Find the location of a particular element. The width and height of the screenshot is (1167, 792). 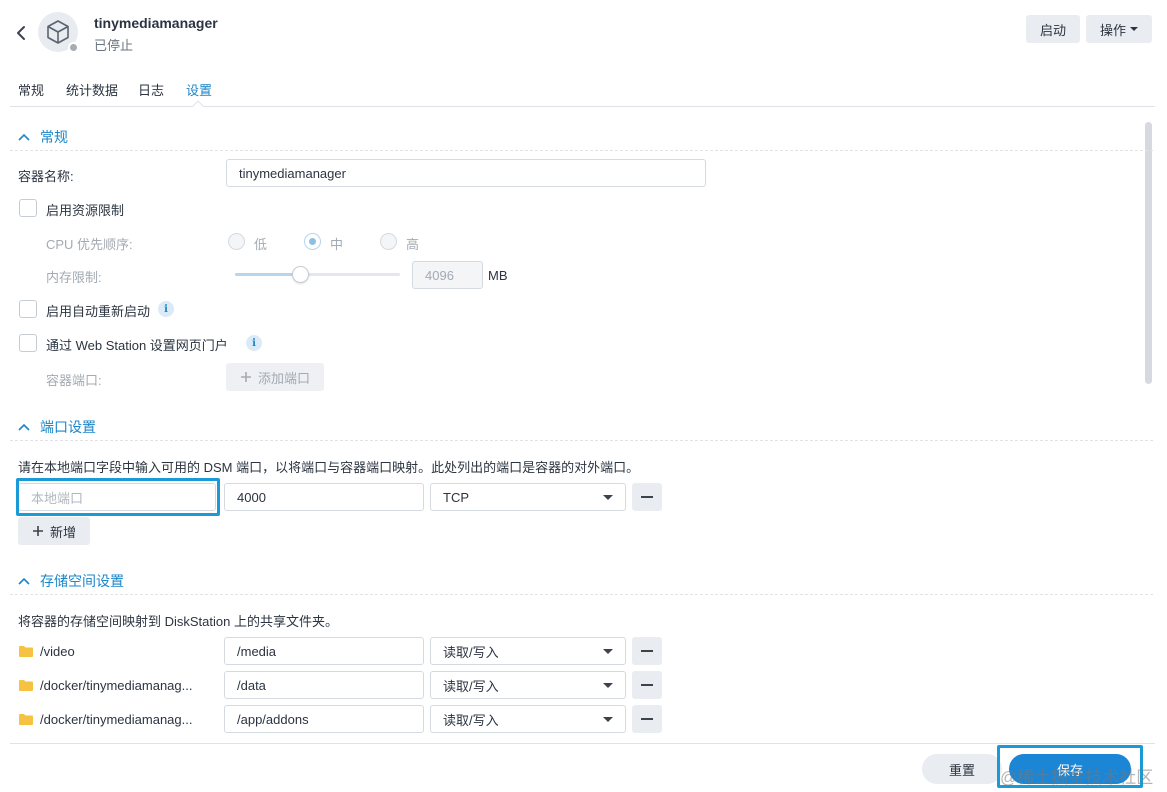

container-port-label: 容器端口: is located at coordinates (74, 380).